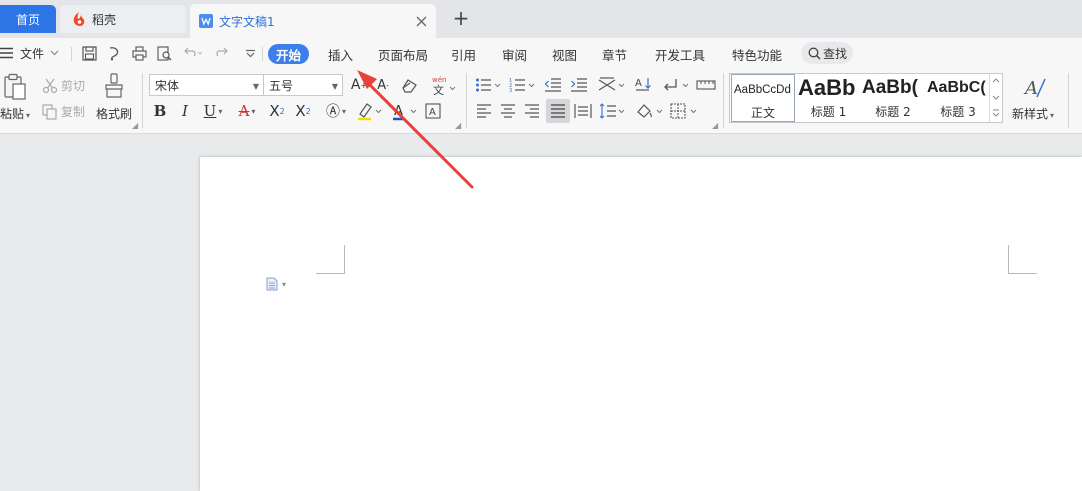 This screenshot has width=1082, height=491. I want to click on redo-icon, so click(222, 53).